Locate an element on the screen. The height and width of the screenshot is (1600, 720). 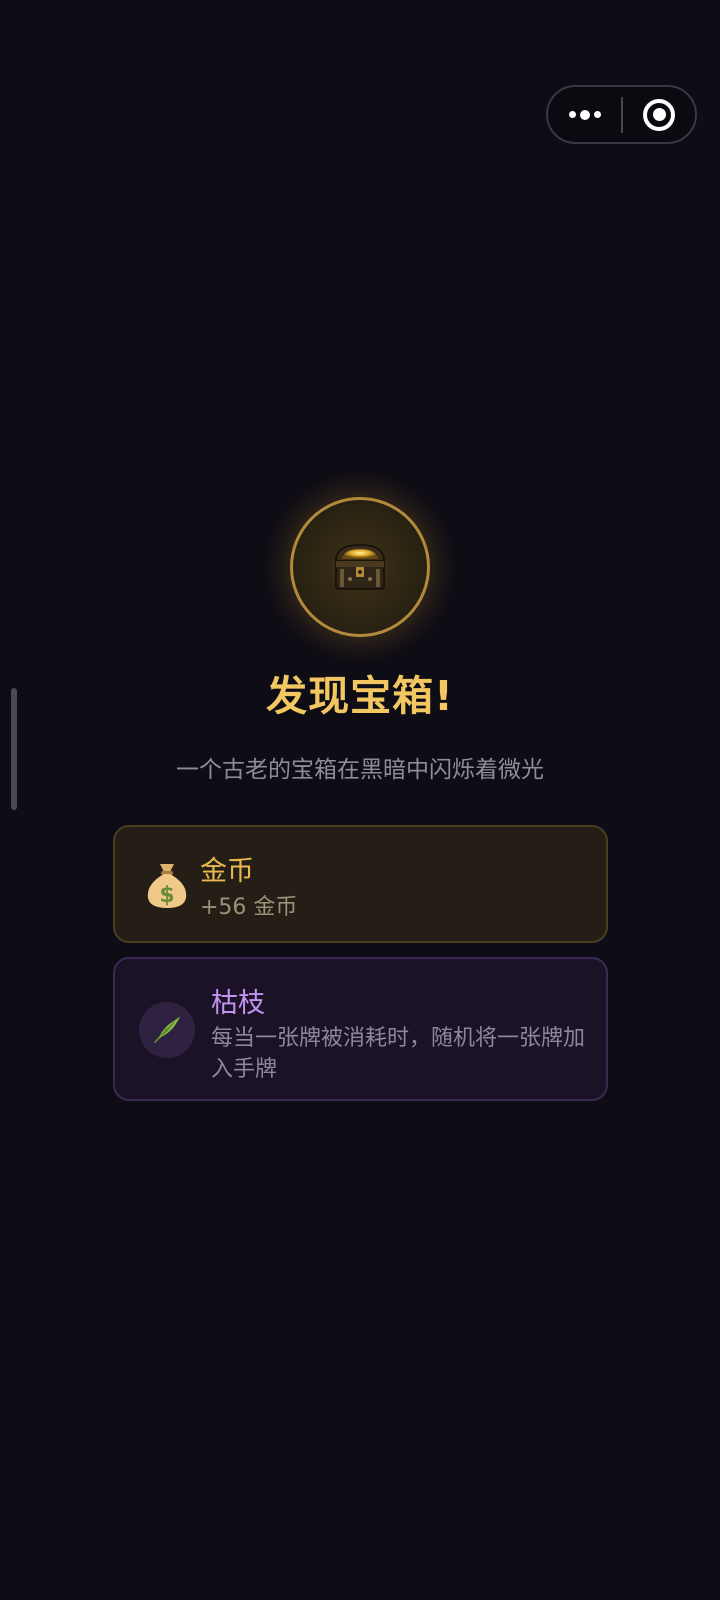
reward-desc: +56 金币 is located at coordinates (249, 907).